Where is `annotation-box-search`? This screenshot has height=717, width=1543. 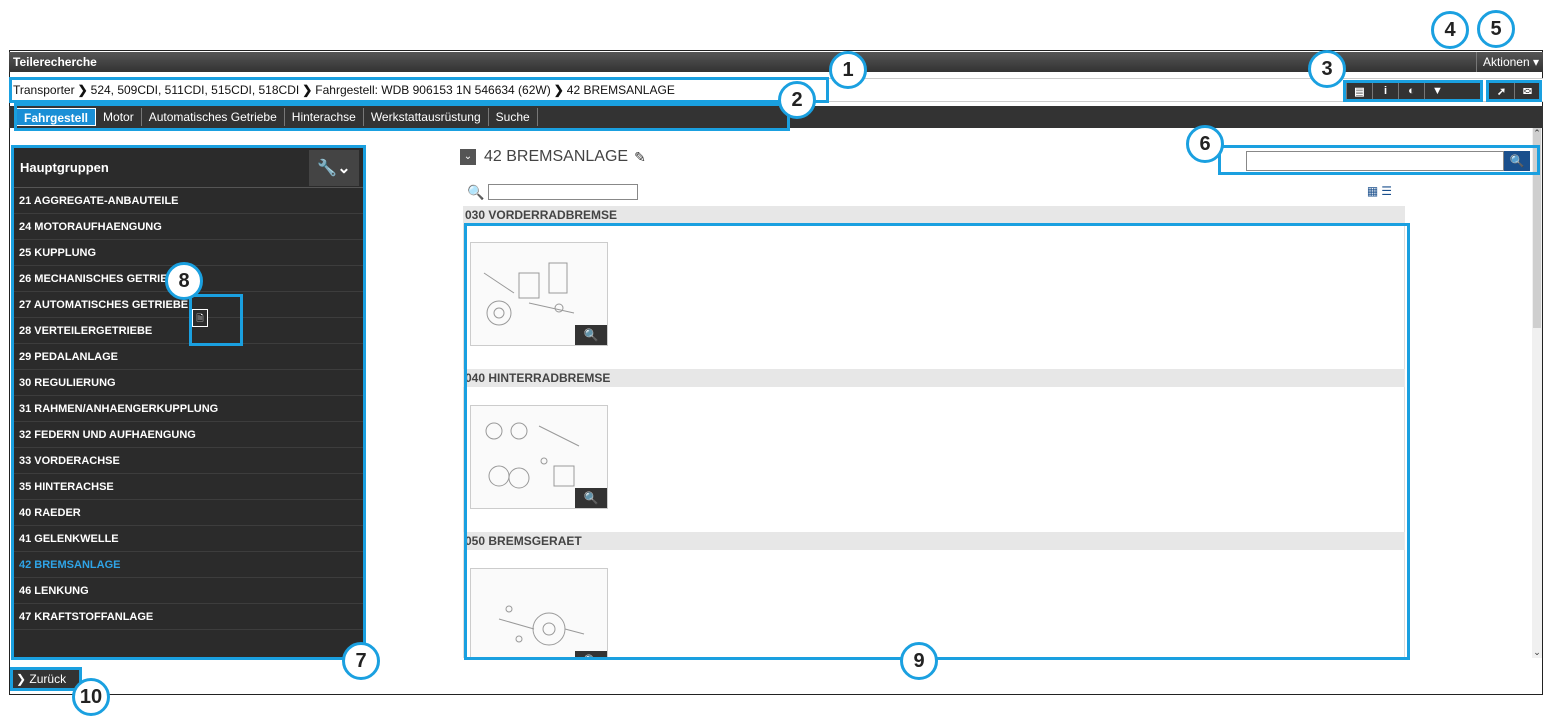
annotation-box-search is located at coordinates (1379, 160).